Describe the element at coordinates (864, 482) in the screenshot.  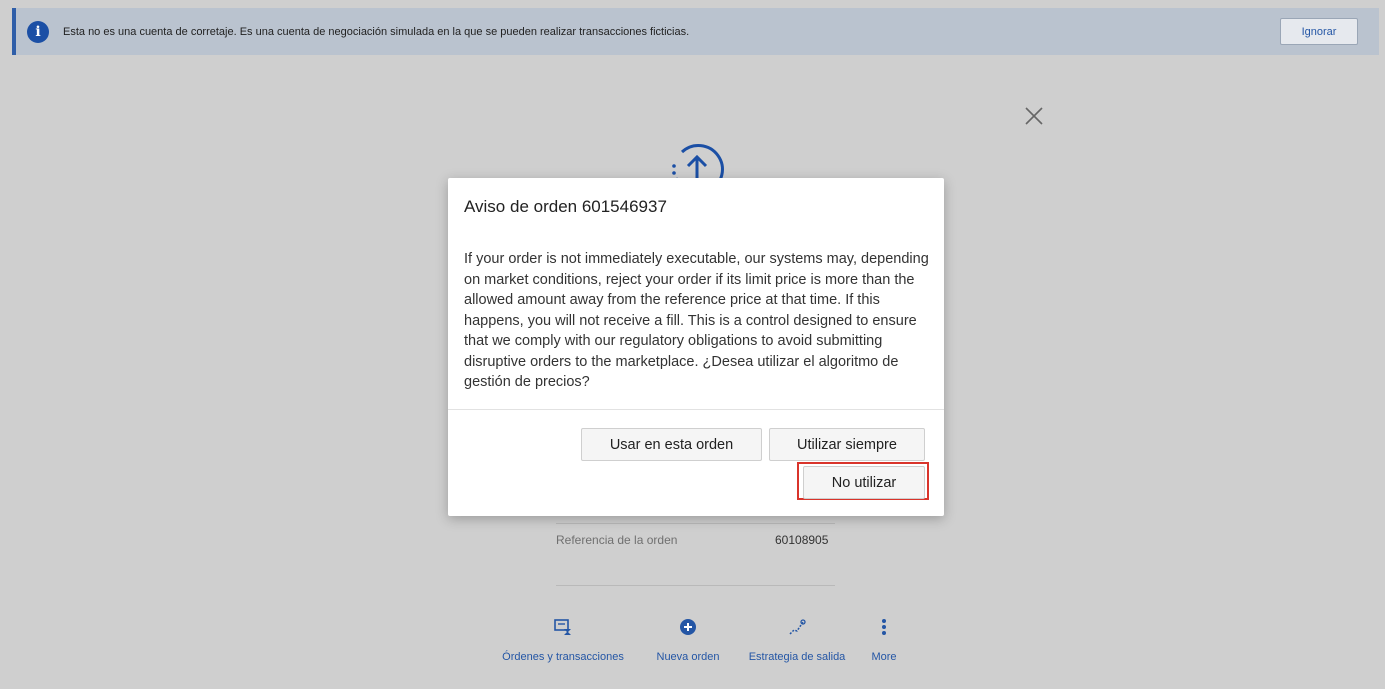
I see `do-not-use-button: No utilizar` at that location.